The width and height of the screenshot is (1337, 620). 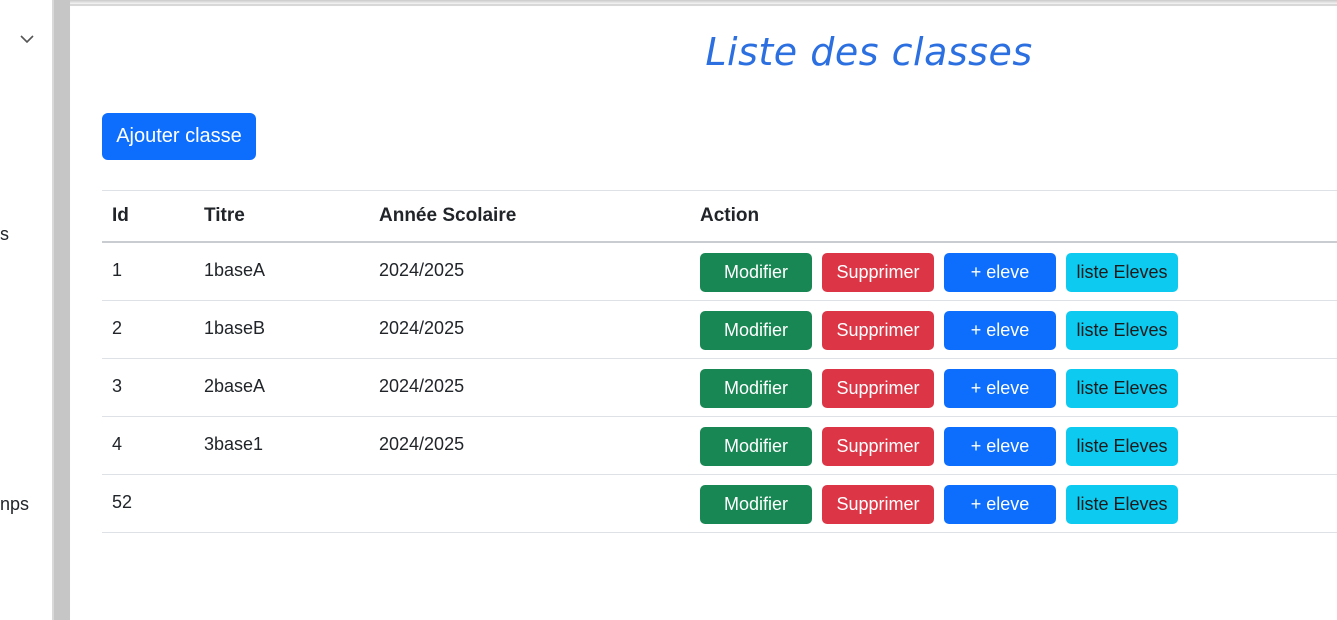 What do you see at coordinates (869, 52) in the screenshot?
I see `page-title: Liste des classes` at bounding box center [869, 52].